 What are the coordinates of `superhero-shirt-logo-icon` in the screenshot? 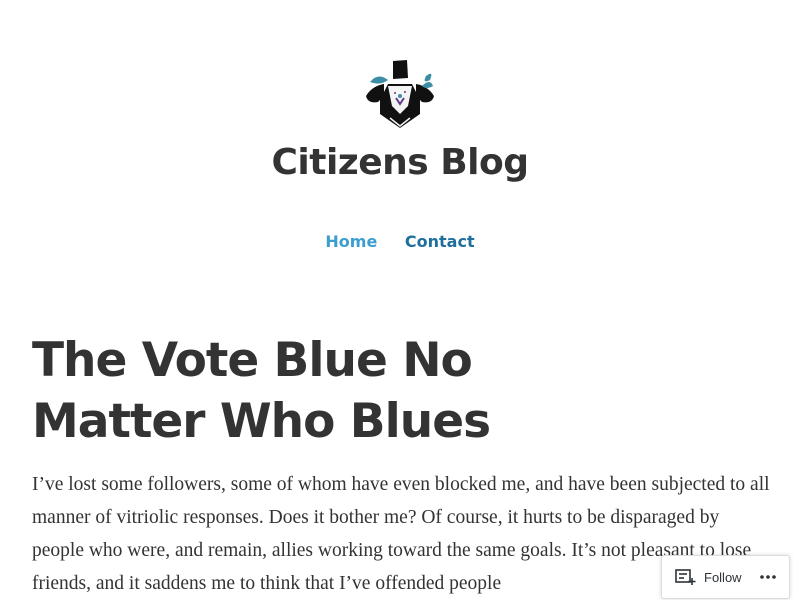 It's located at (400, 94).